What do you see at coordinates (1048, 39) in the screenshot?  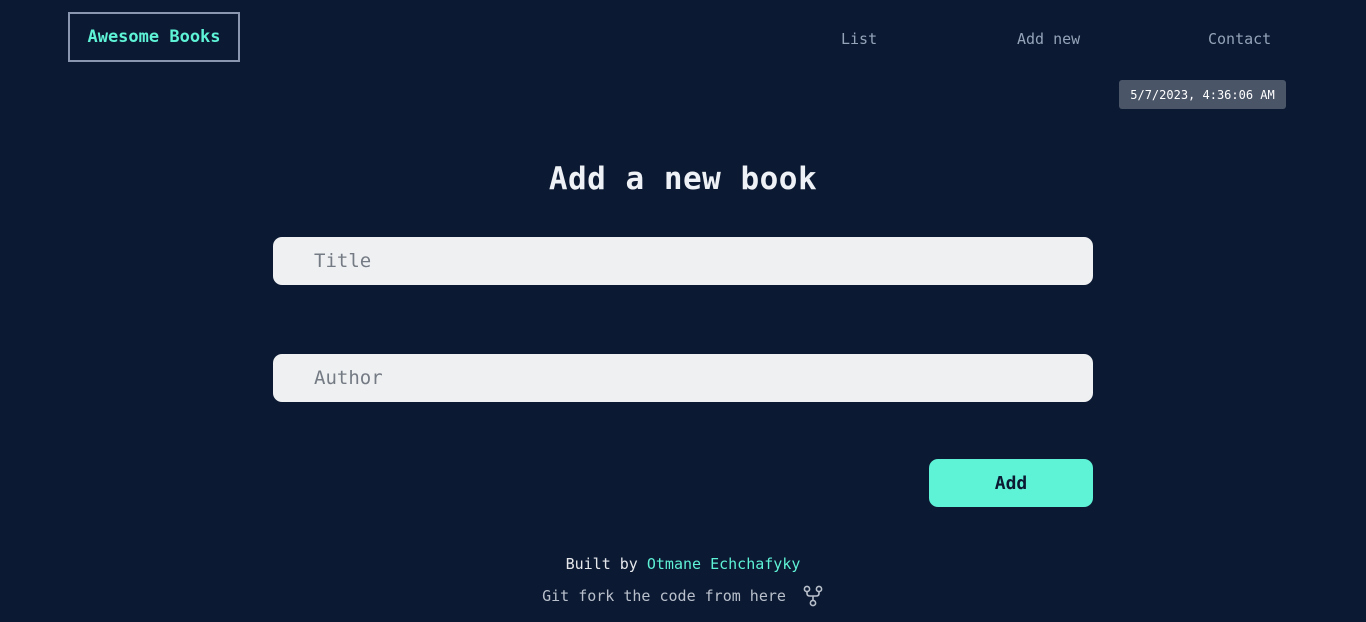 I see `nav-link-add-new: Add new` at bounding box center [1048, 39].